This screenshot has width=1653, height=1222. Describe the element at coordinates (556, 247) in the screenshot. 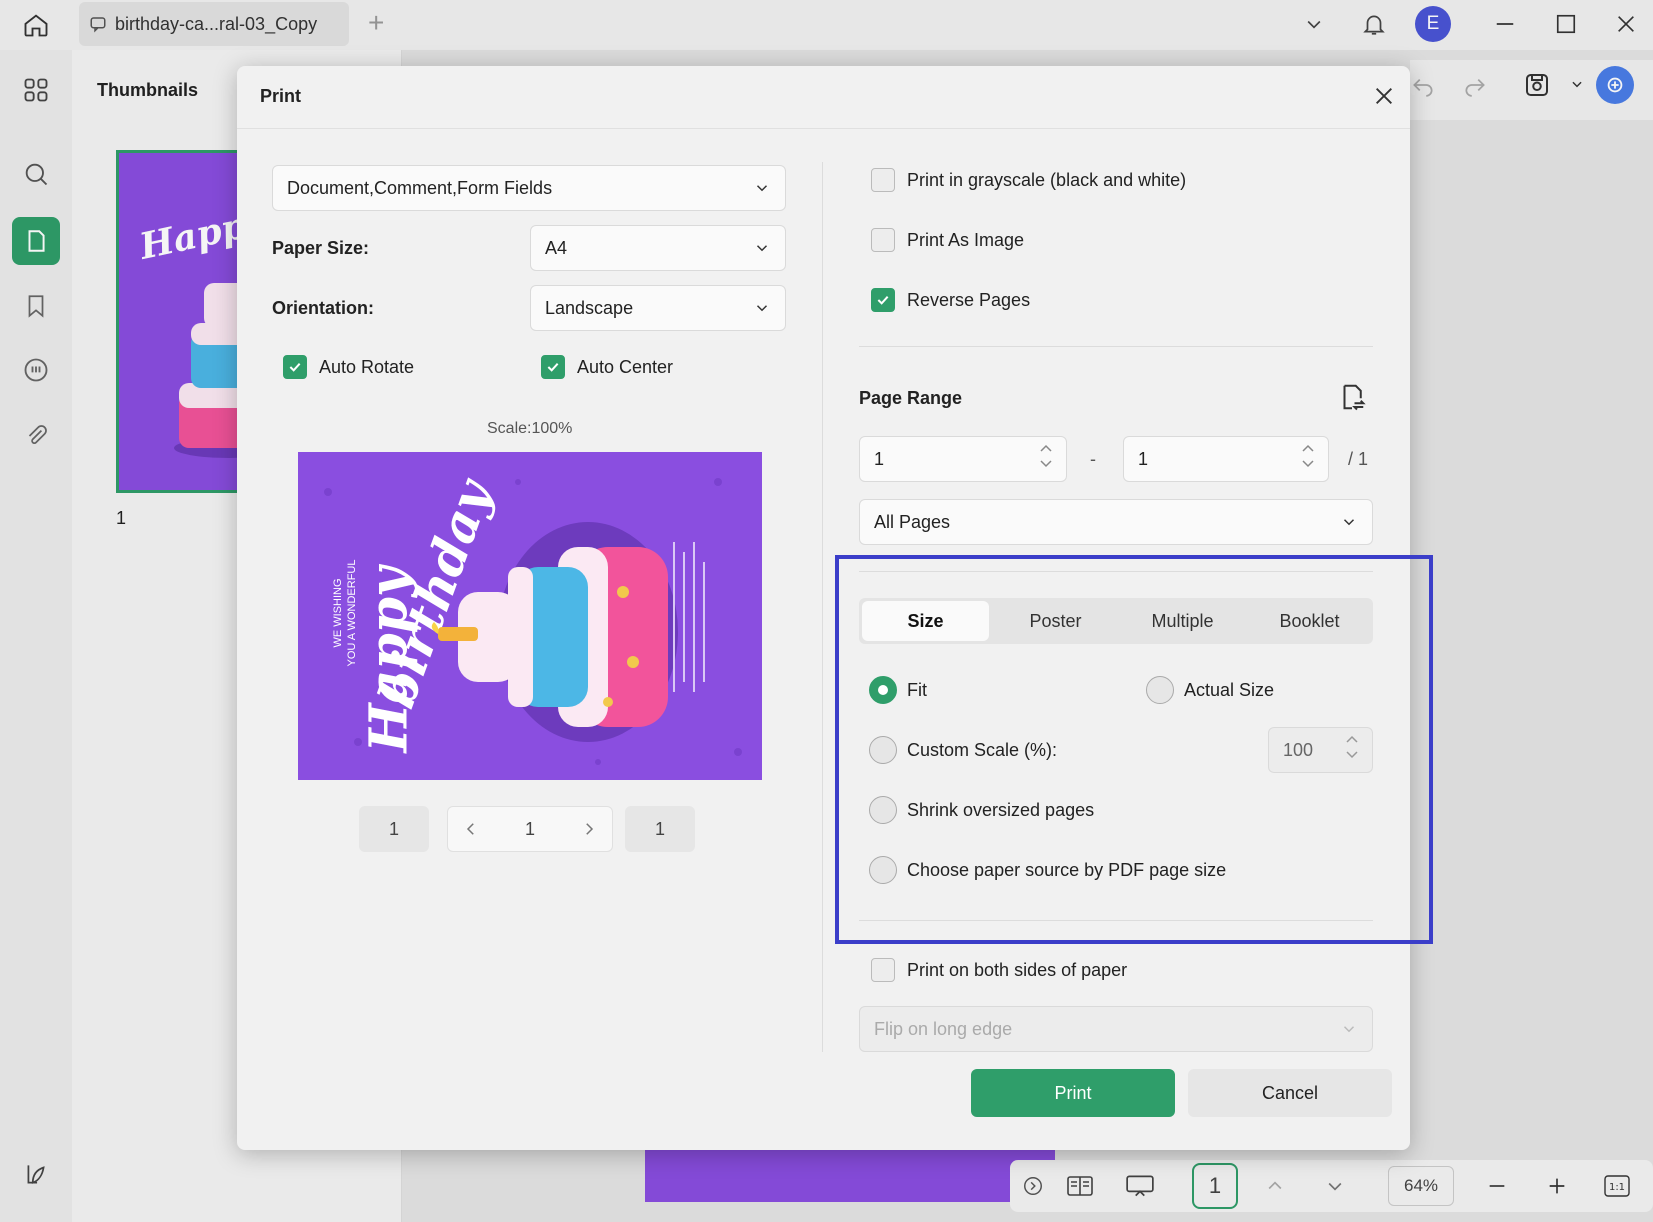

I see `paper-size-value: A4` at that location.